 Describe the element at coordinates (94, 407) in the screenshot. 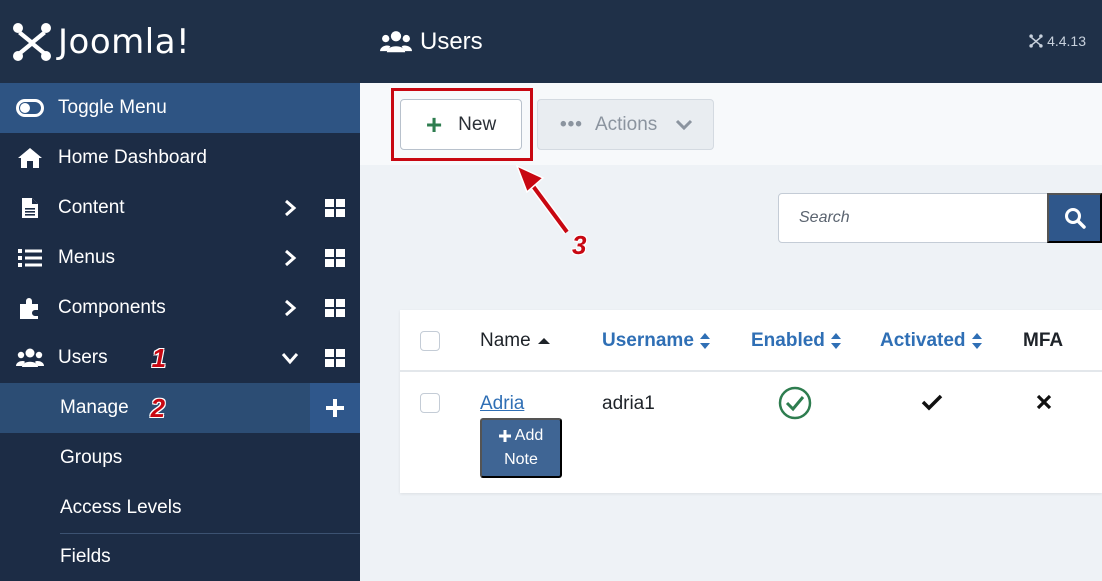

I see `sidebar-subitem-label: Manage` at that location.